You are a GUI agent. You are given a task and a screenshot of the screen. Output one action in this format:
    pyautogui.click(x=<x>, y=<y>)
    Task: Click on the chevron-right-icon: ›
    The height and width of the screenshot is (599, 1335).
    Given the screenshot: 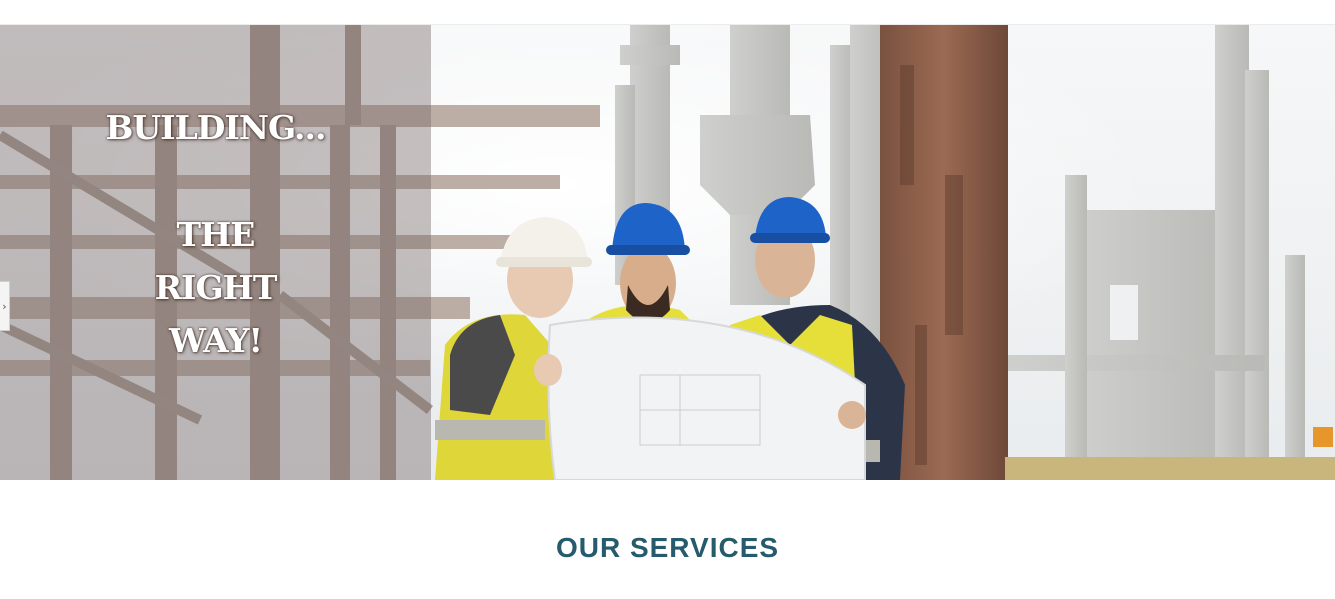 What is the action you would take?
    pyautogui.click(x=4, y=306)
    